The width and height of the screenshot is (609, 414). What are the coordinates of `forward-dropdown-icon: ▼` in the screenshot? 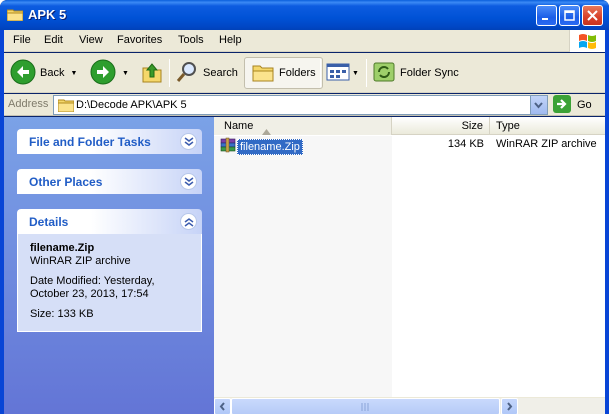 It's located at (125, 73).